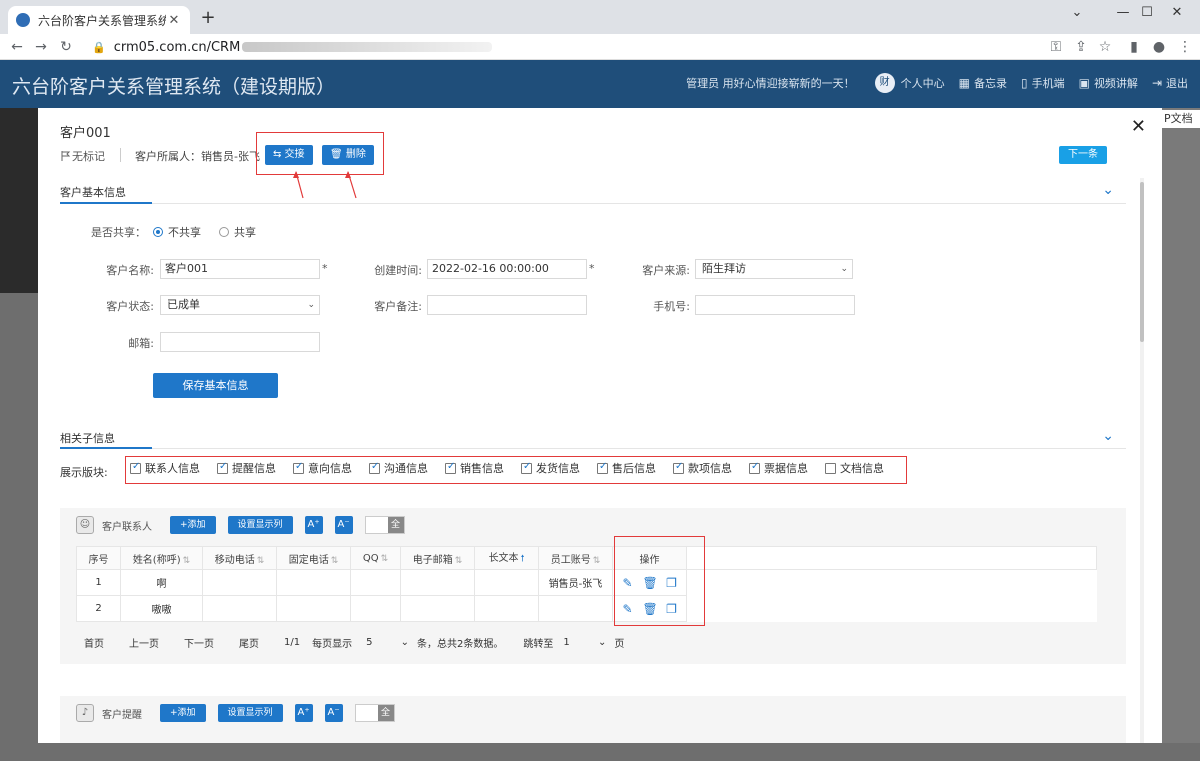  Describe the element at coordinates (85, 713) in the screenshot. I see `bell-icon: ♪` at that location.